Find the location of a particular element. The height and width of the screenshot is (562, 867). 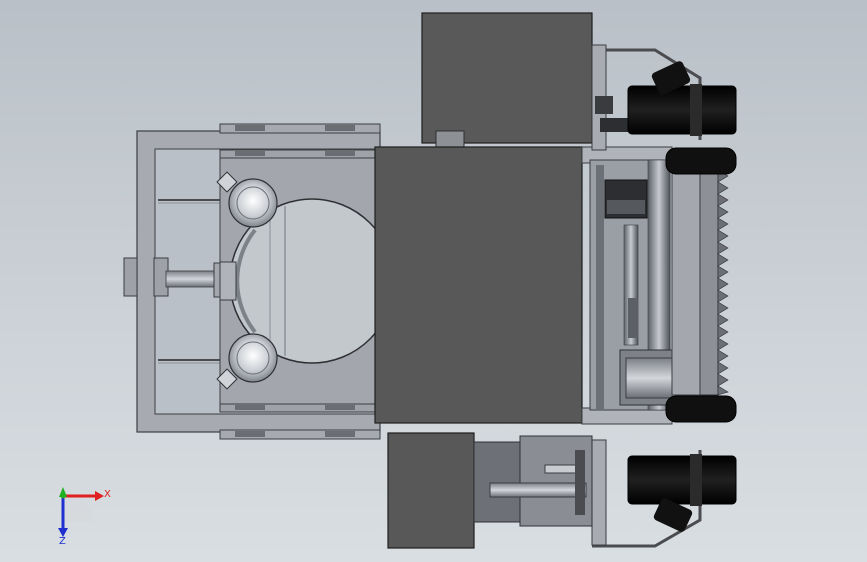

main-body-box is located at coordinates (478, 285).